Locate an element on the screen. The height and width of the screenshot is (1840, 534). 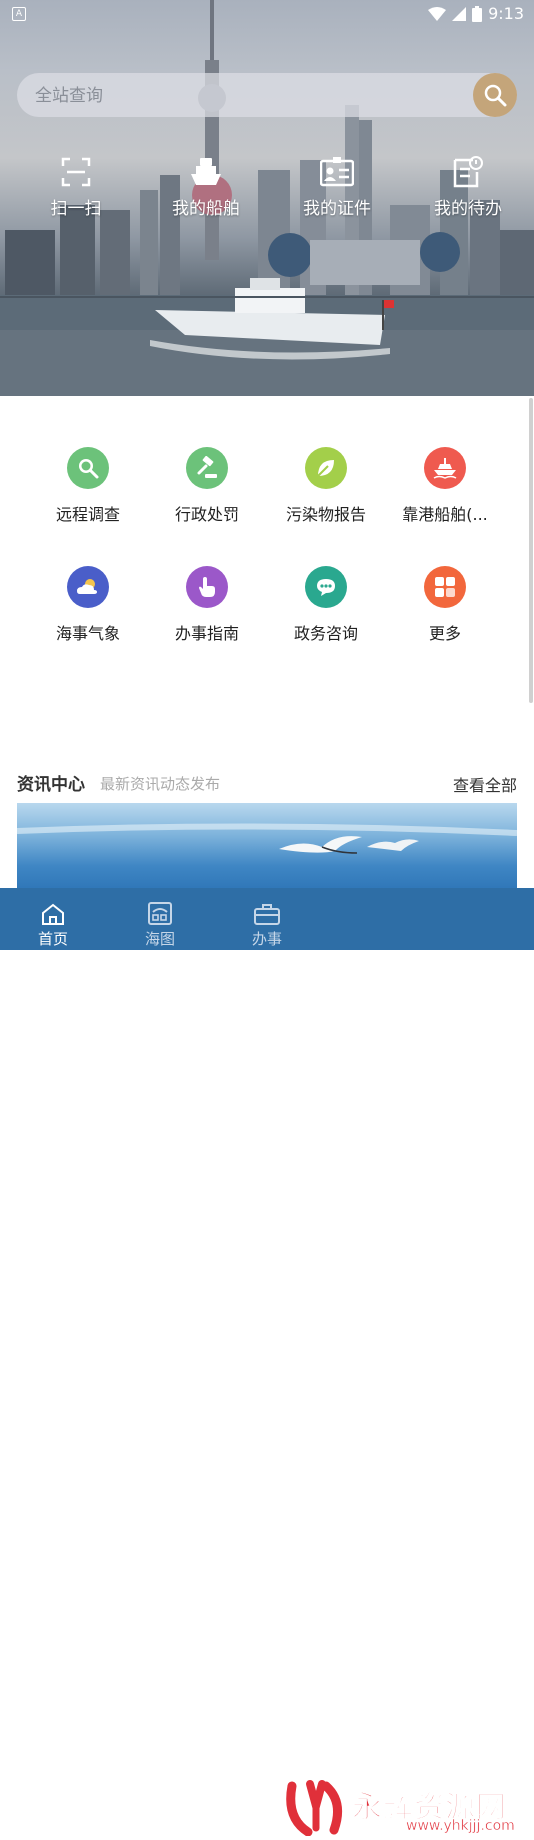
quick-action-my-certificates: 我的证件 is located at coordinates (337, 185).